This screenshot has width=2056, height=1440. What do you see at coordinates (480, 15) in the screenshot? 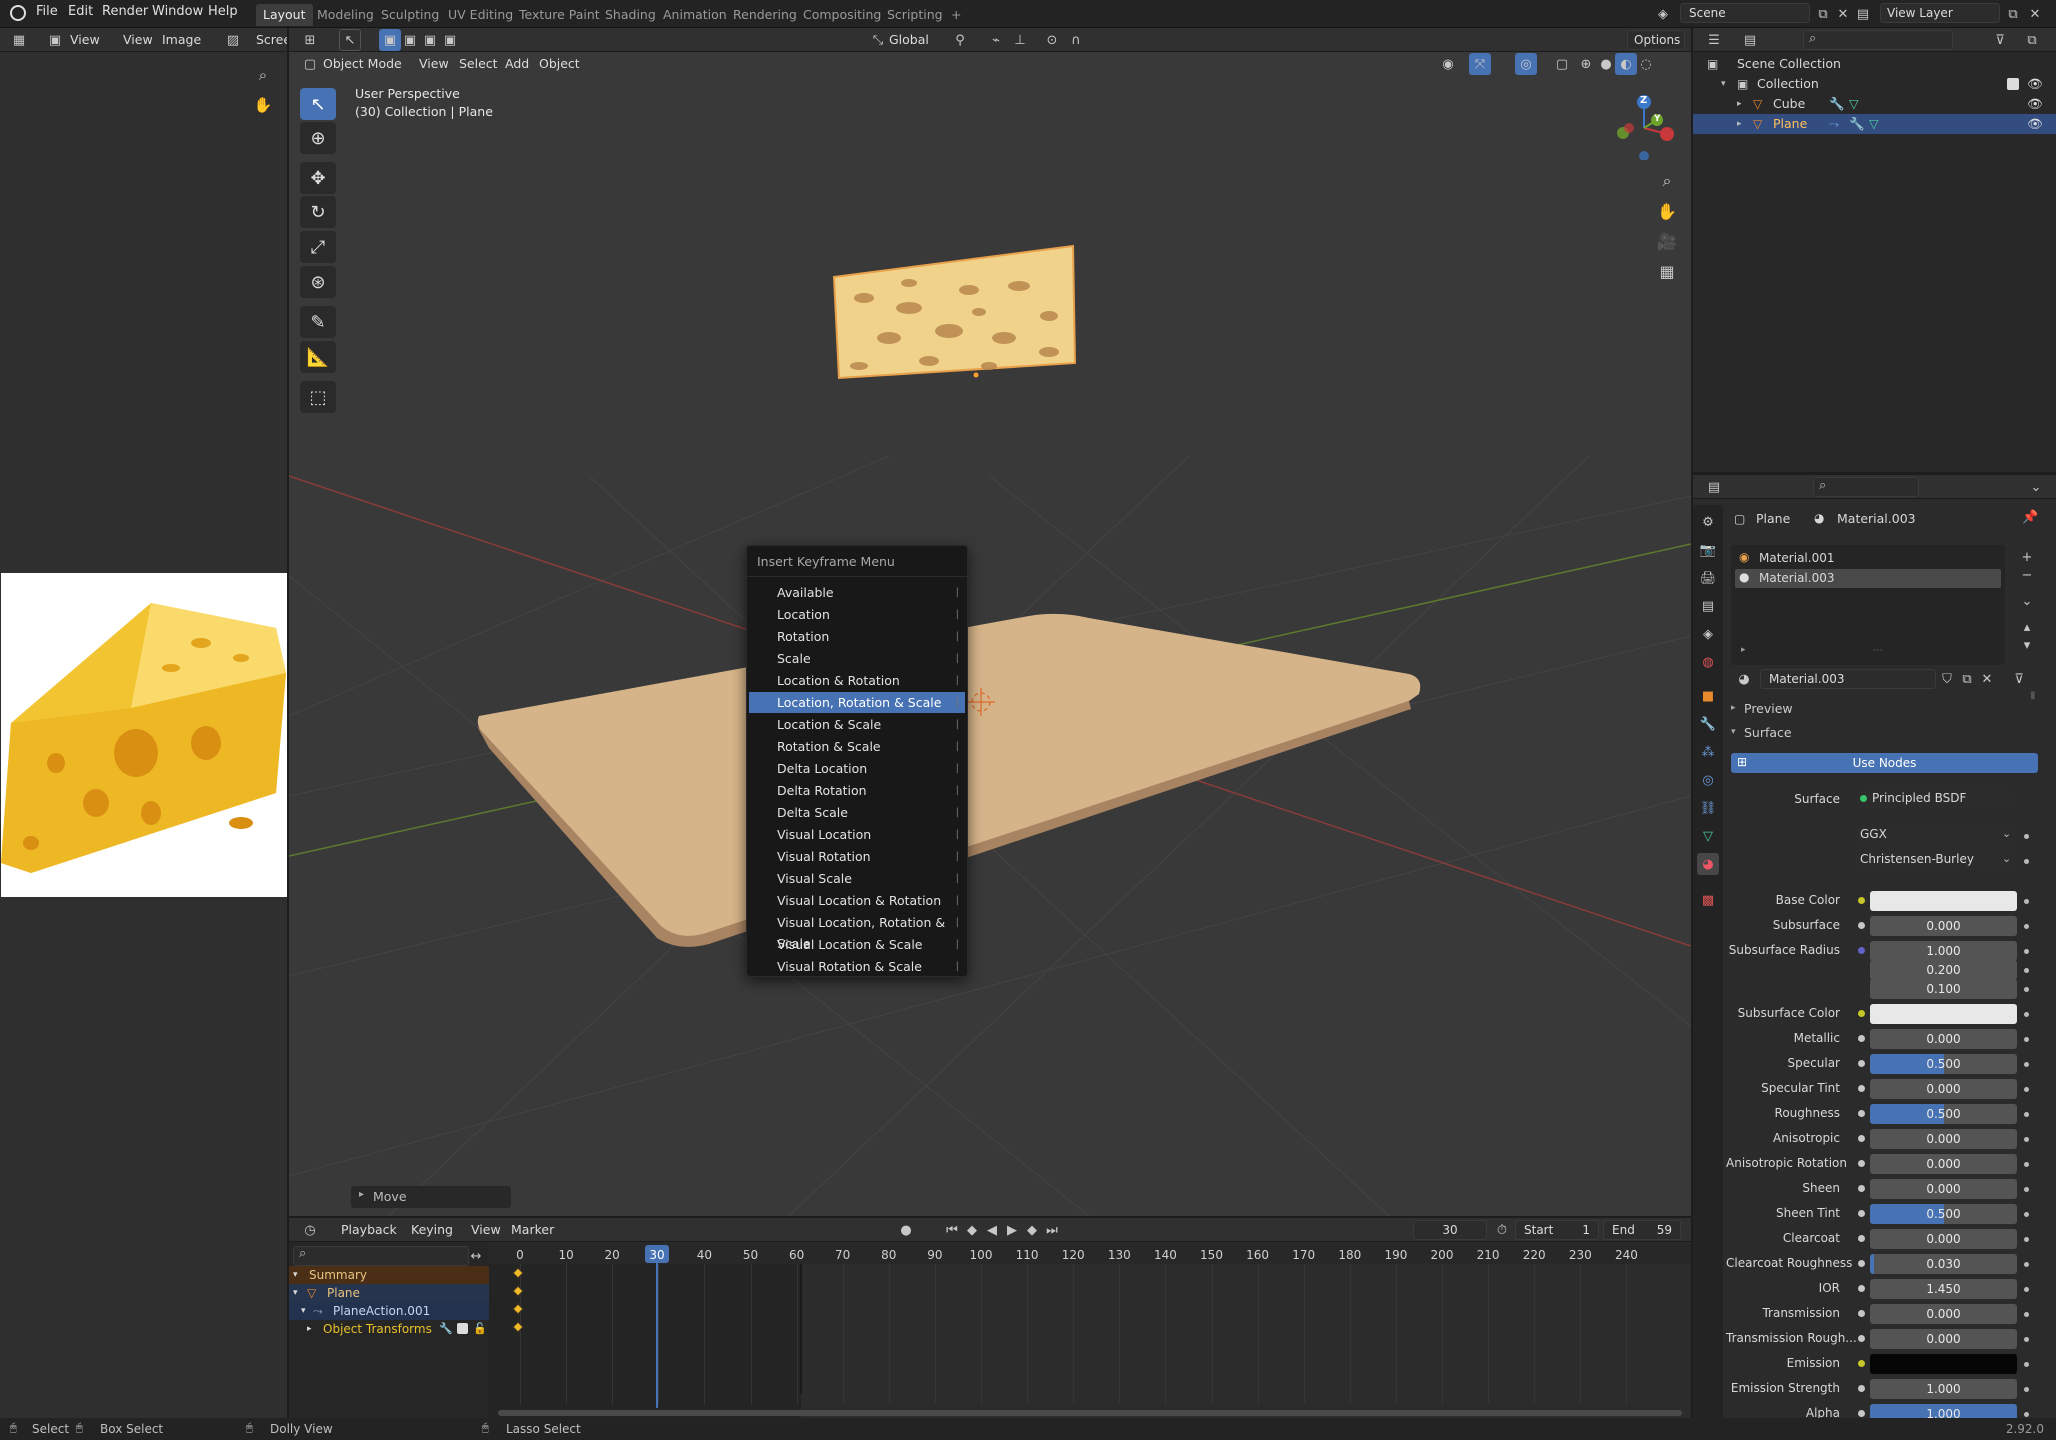
I see `tab-uv-editing: UV Editing` at bounding box center [480, 15].